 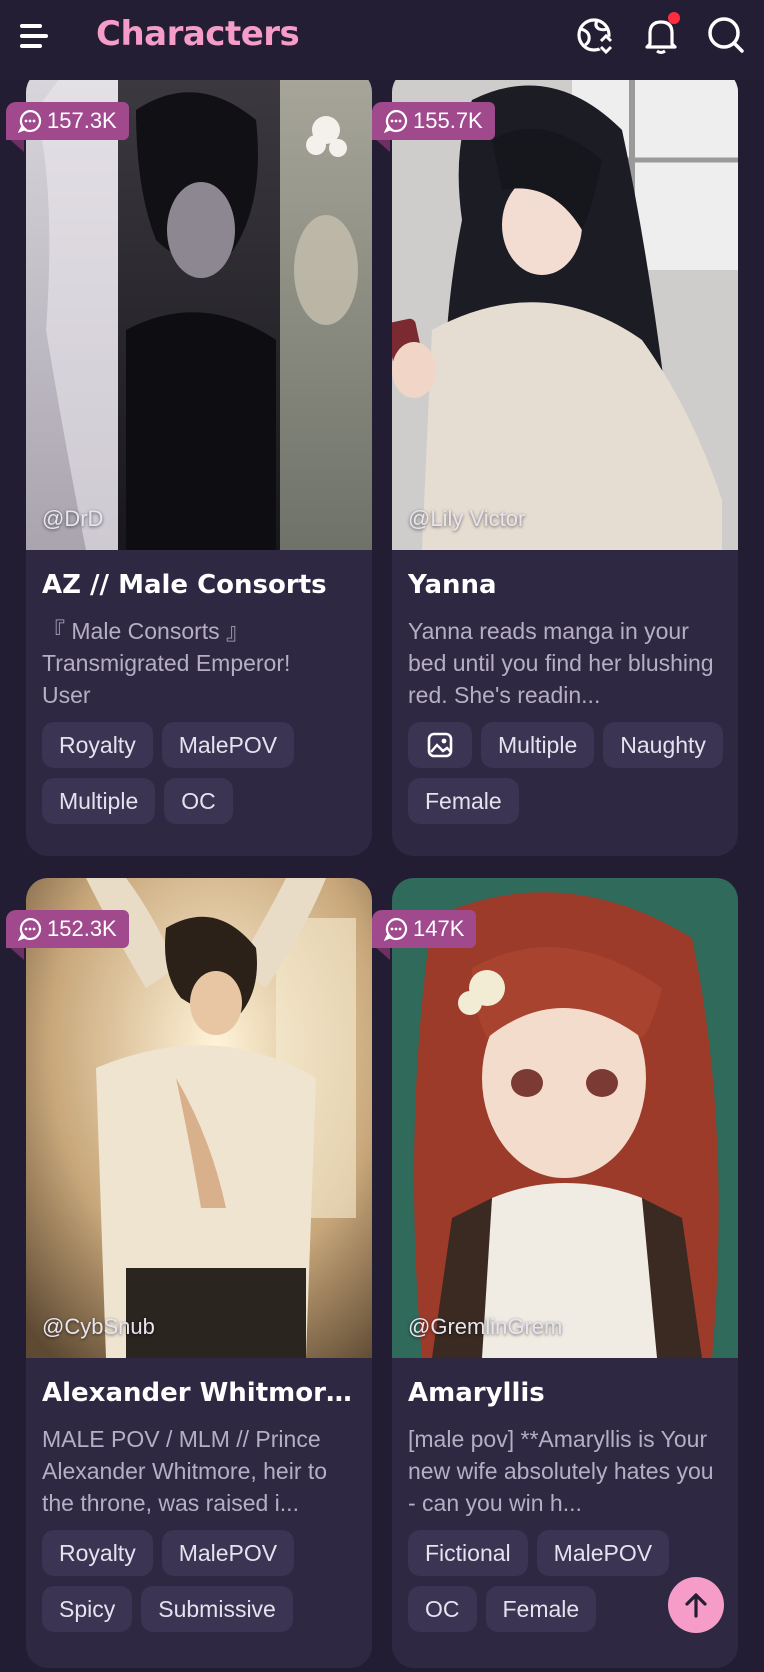 I want to click on chat-count: 147K, so click(x=439, y=928).